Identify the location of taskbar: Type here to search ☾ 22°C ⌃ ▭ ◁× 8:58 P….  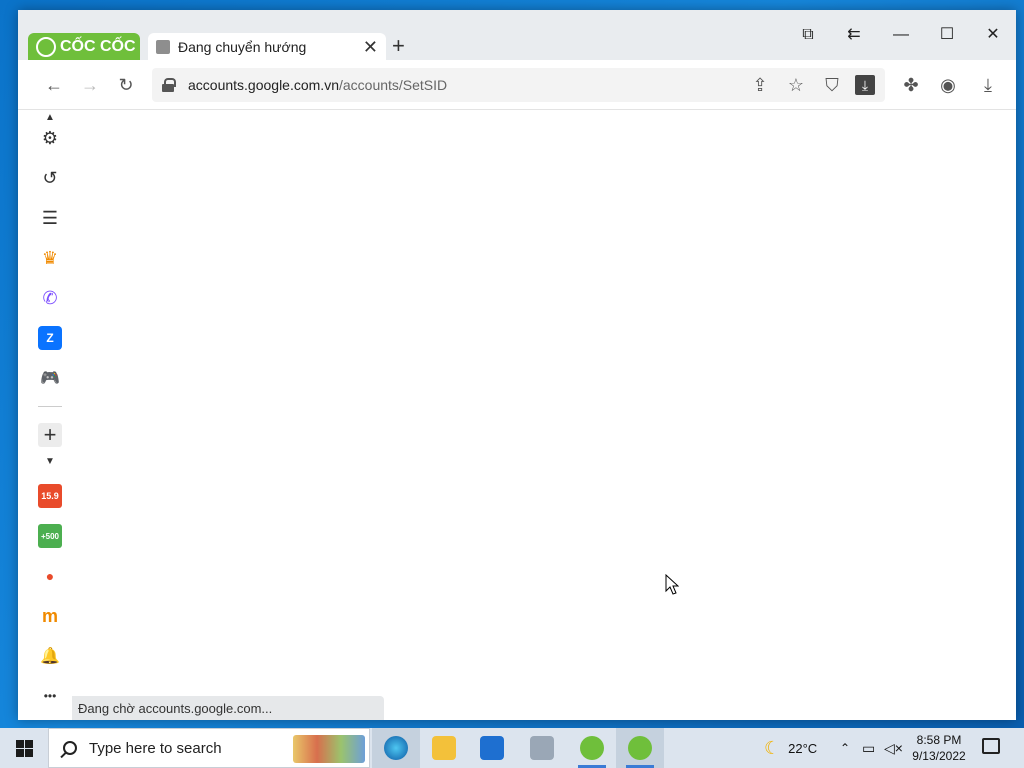
(512, 748).